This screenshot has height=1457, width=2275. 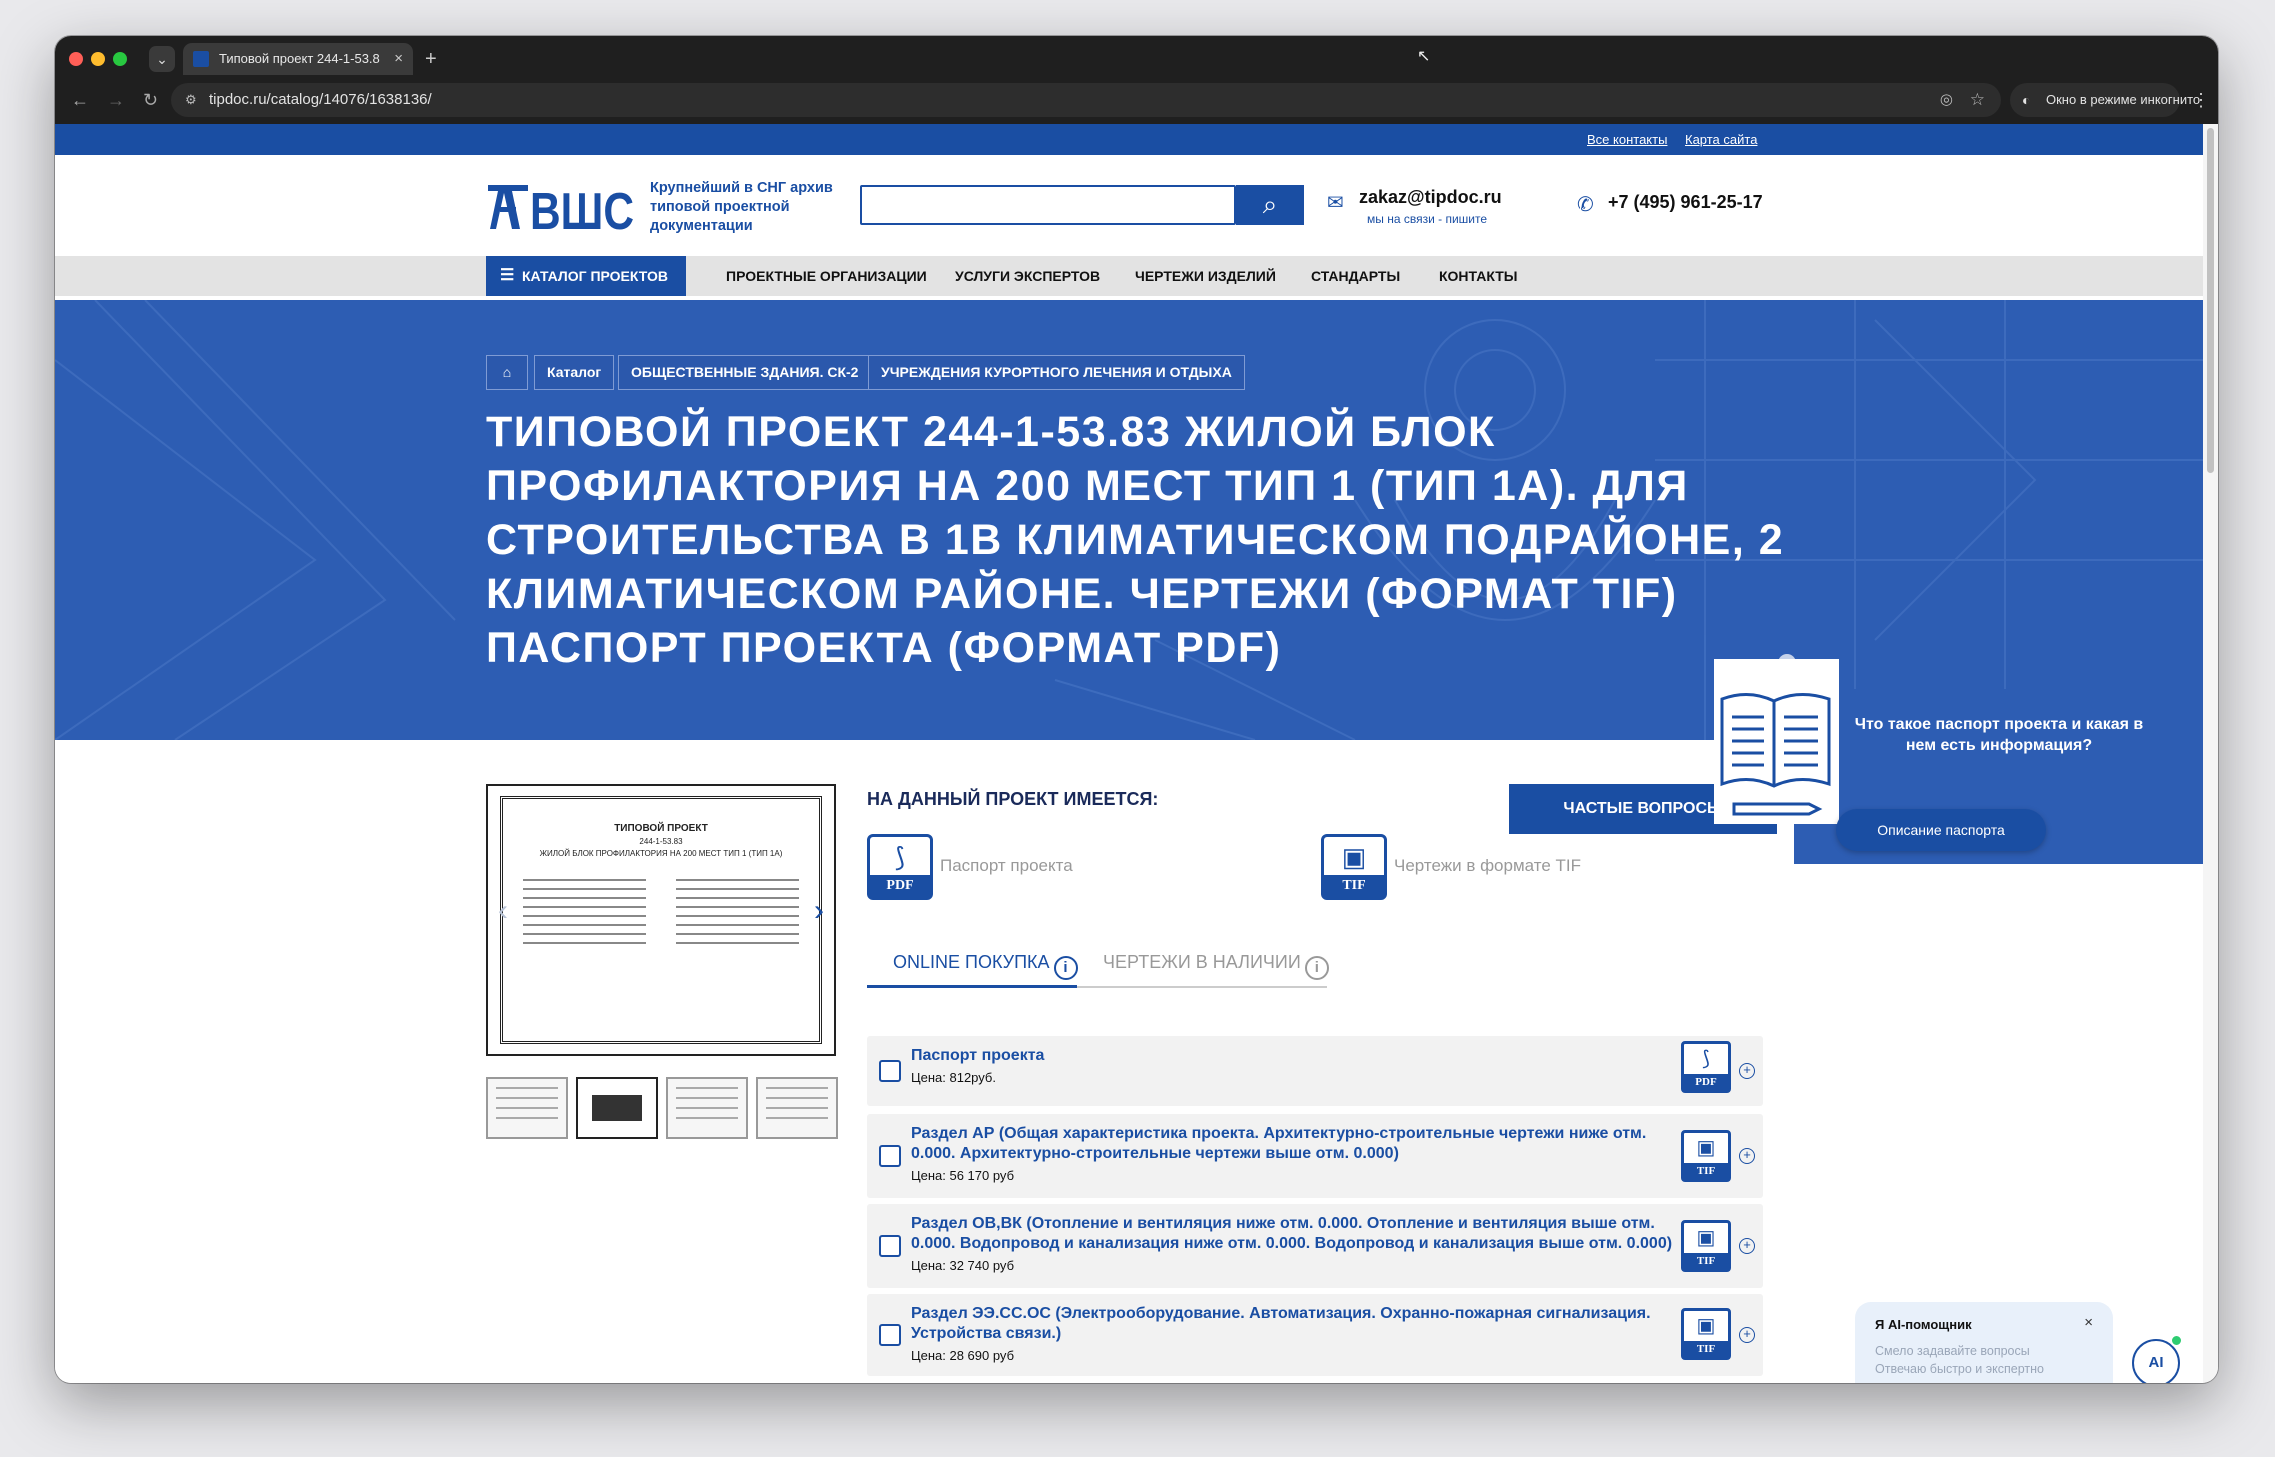 What do you see at coordinates (1205, 276) in the screenshot?
I see `nav-item-drawings: ЧЕРТЕЖИ ИЗДЕЛИЙ` at bounding box center [1205, 276].